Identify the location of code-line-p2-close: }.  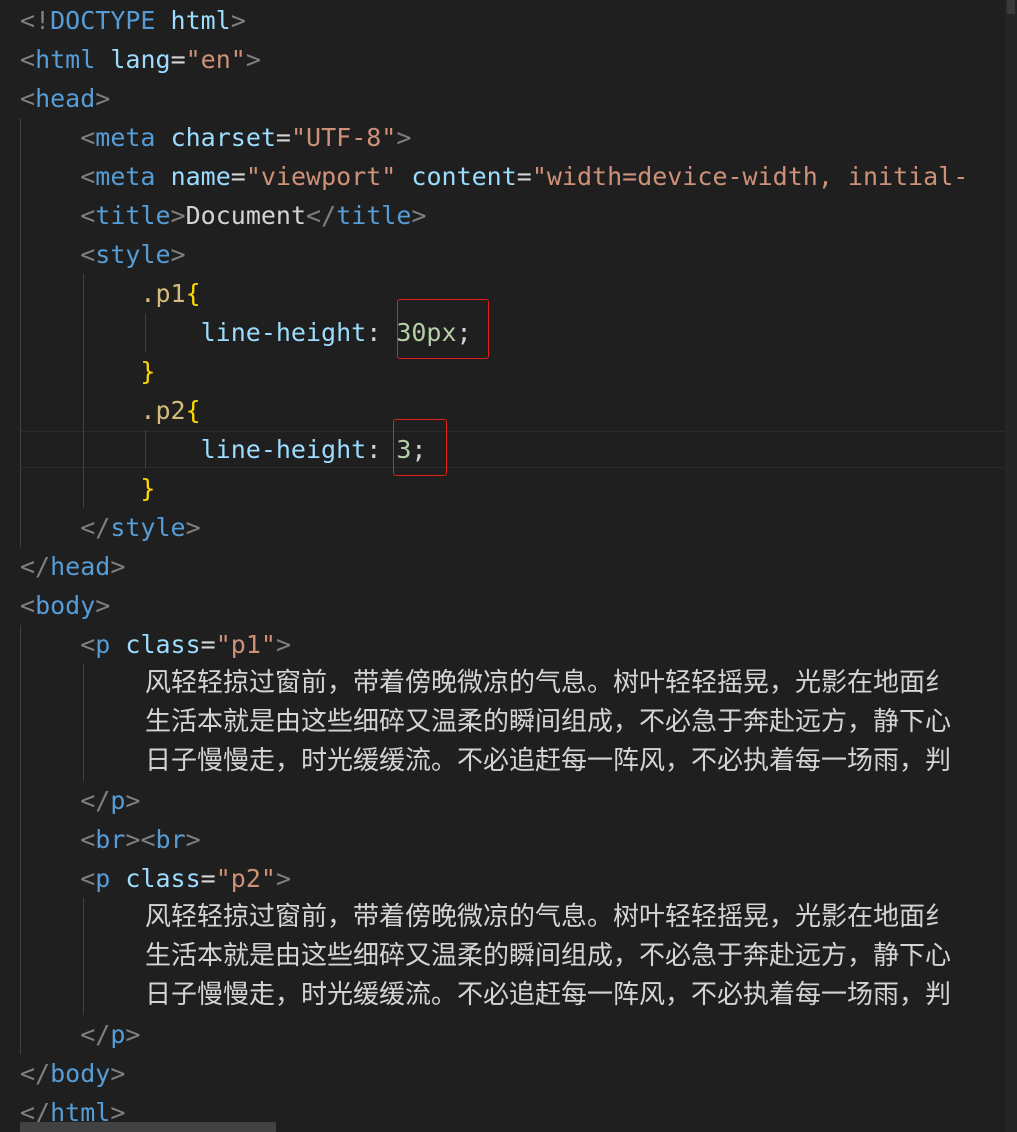
(148, 488).